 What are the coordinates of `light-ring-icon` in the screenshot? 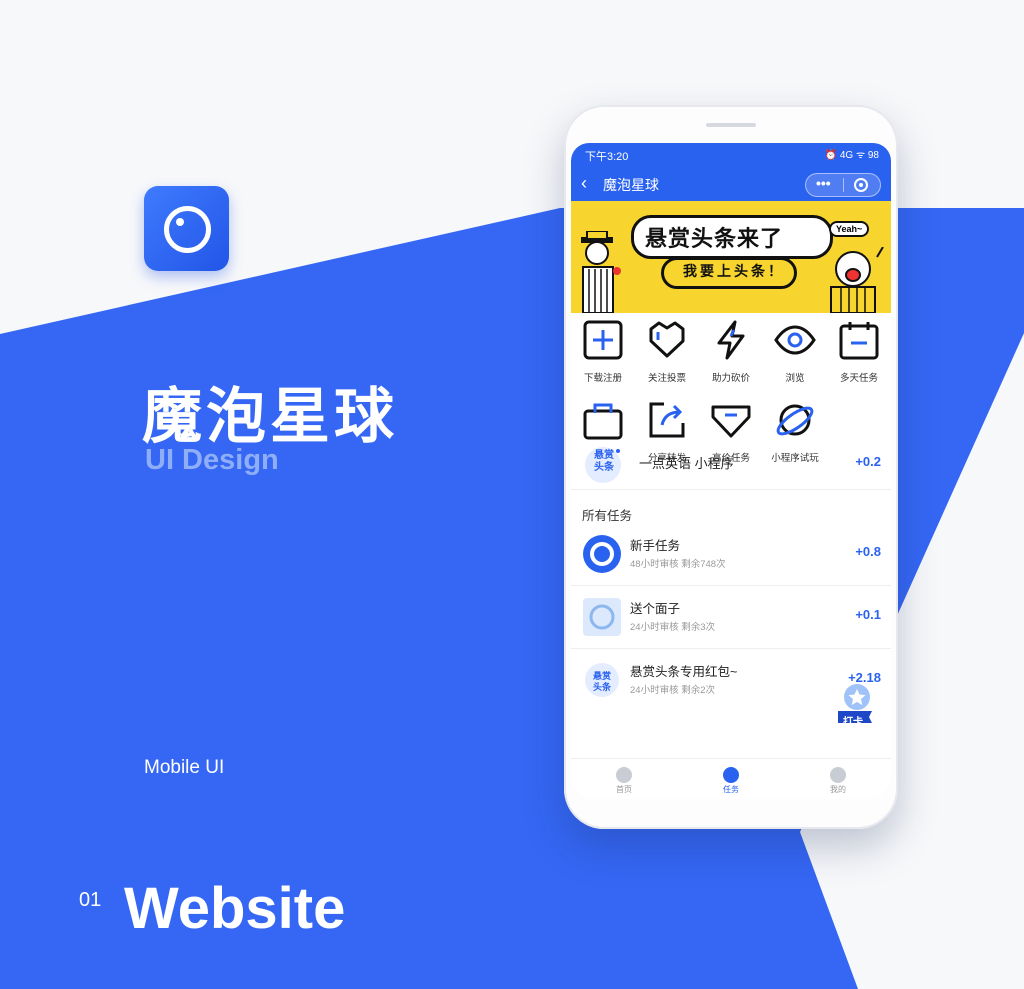 It's located at (602, 617).